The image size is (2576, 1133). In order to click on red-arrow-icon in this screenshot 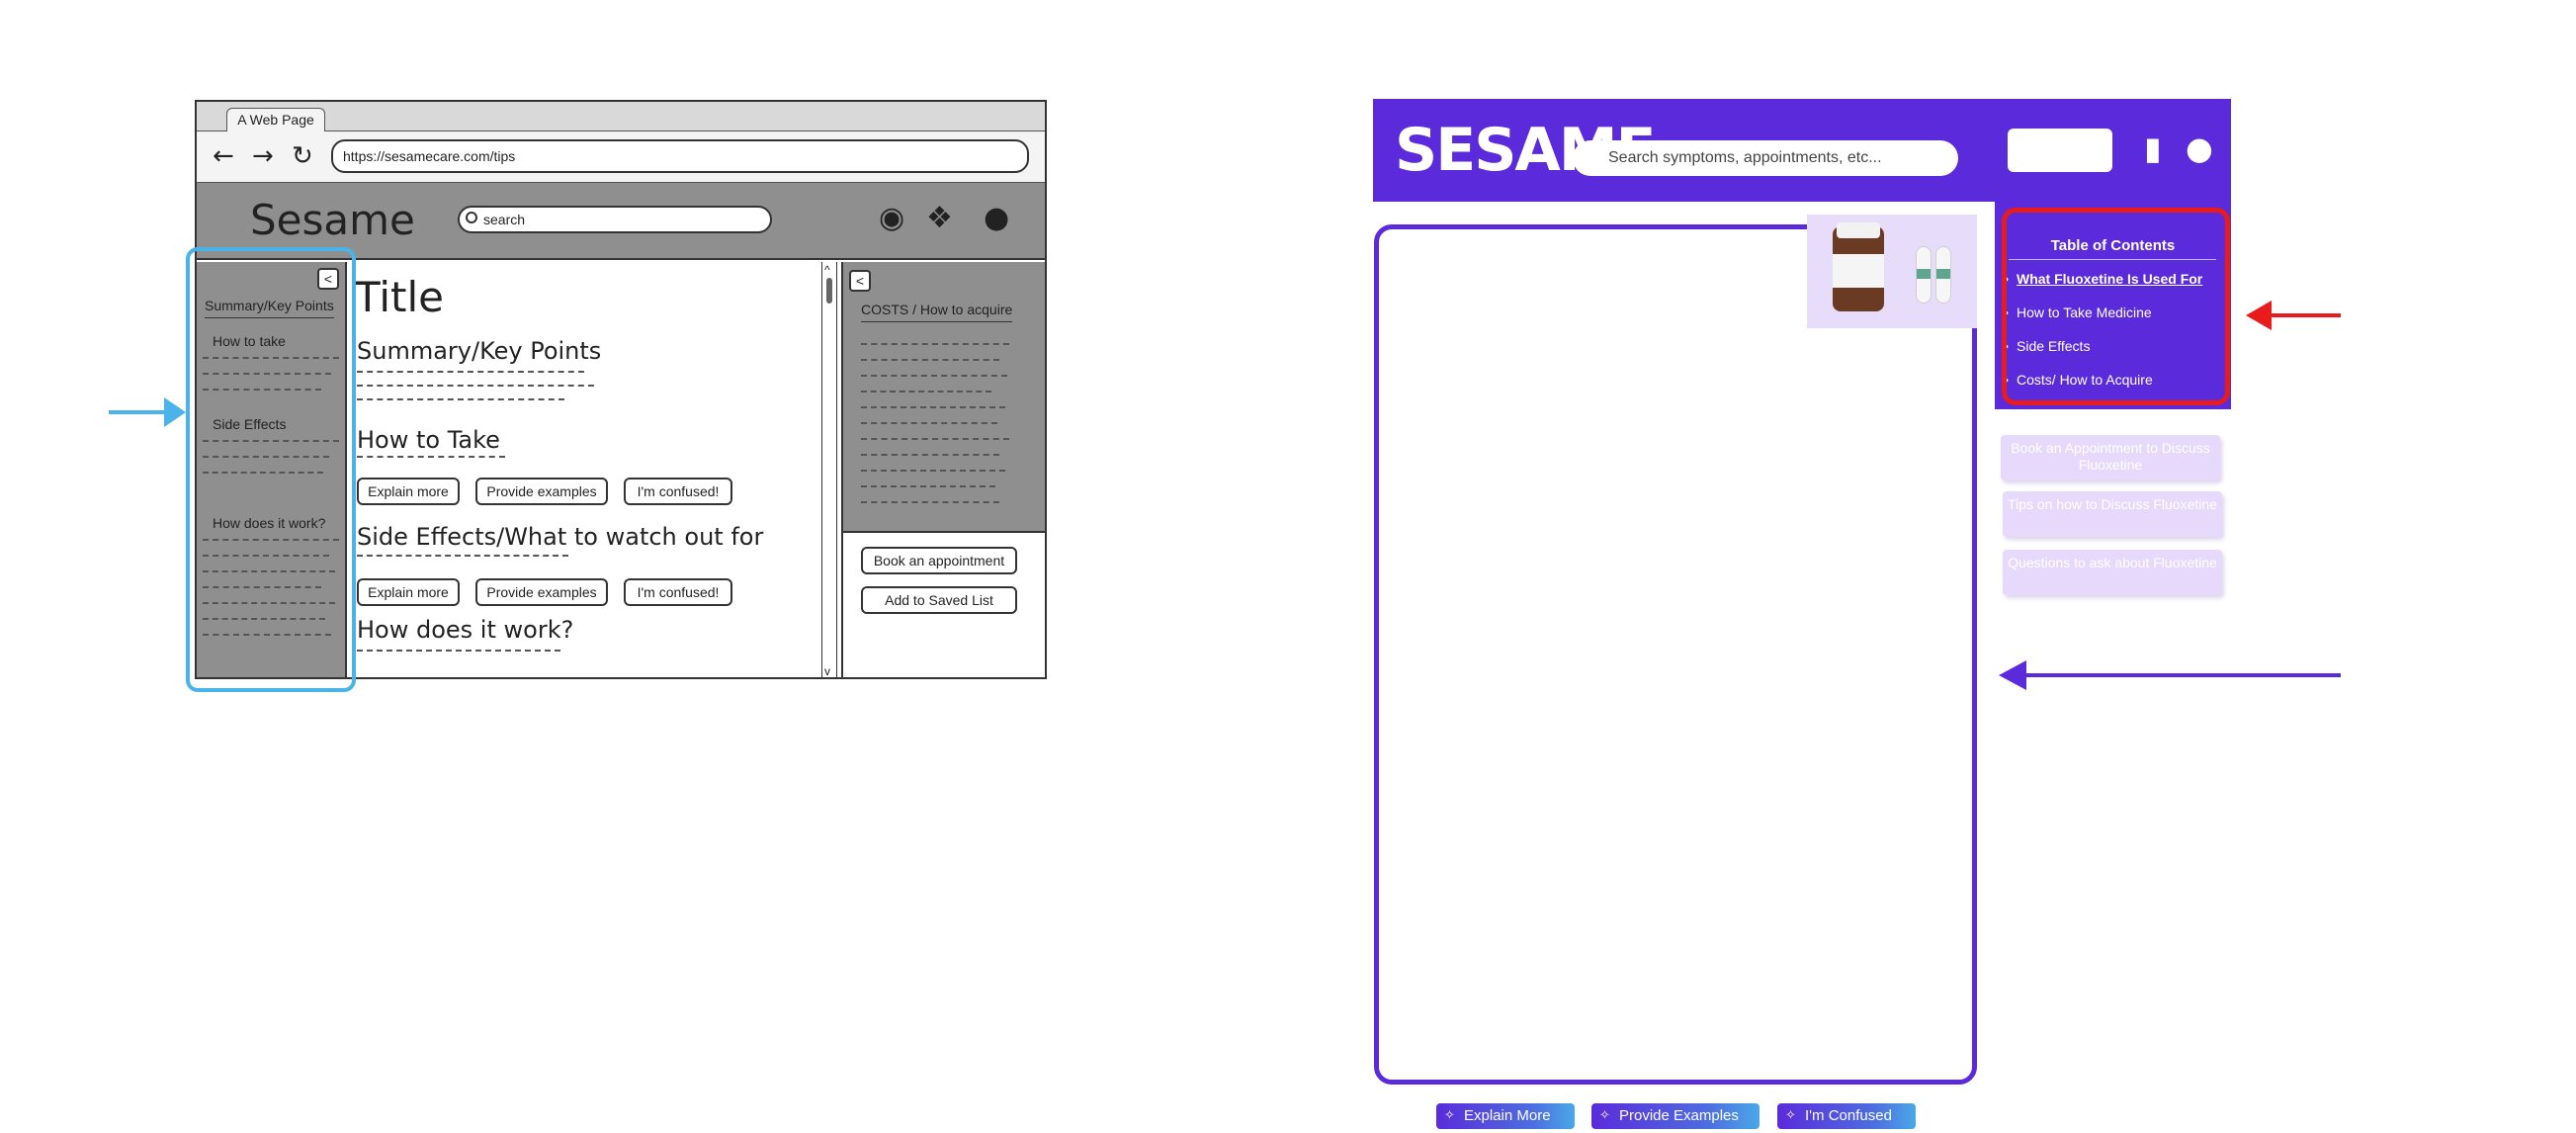, I will do `click(2305, 315)`.